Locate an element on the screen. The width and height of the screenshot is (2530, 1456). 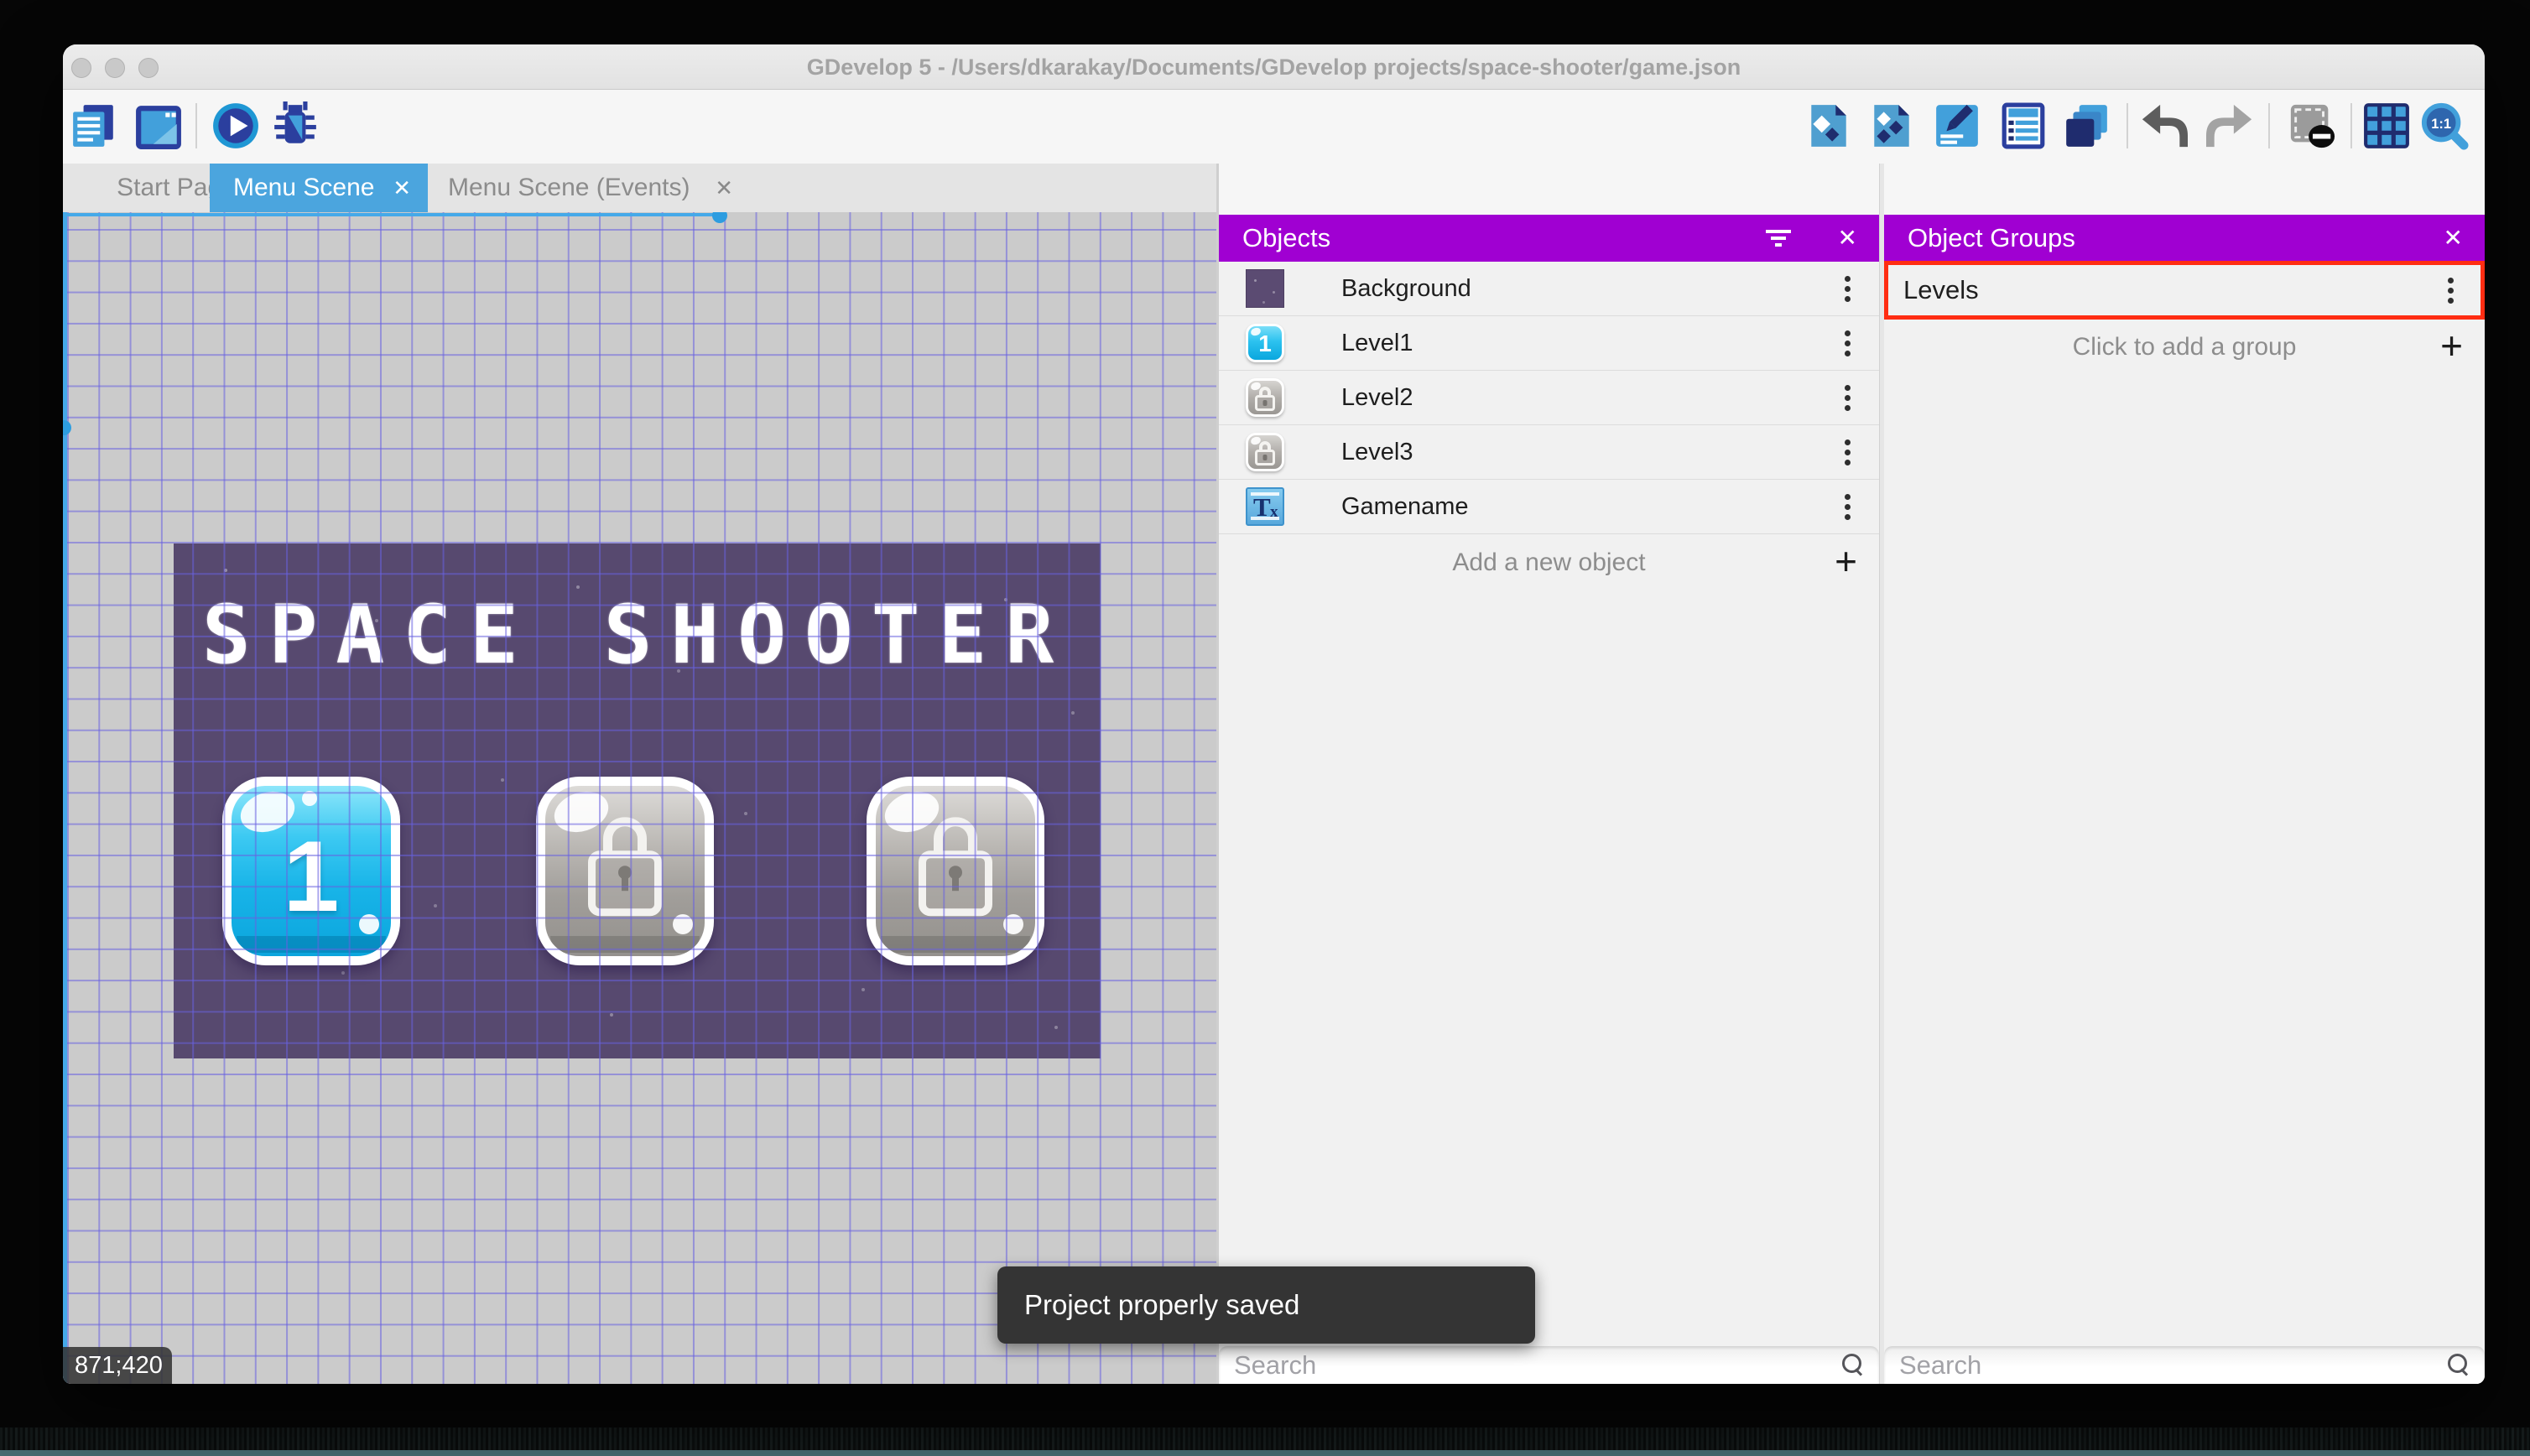
cursor-coordinates-badge: 871;420 is located at coordinates (117, 1365).